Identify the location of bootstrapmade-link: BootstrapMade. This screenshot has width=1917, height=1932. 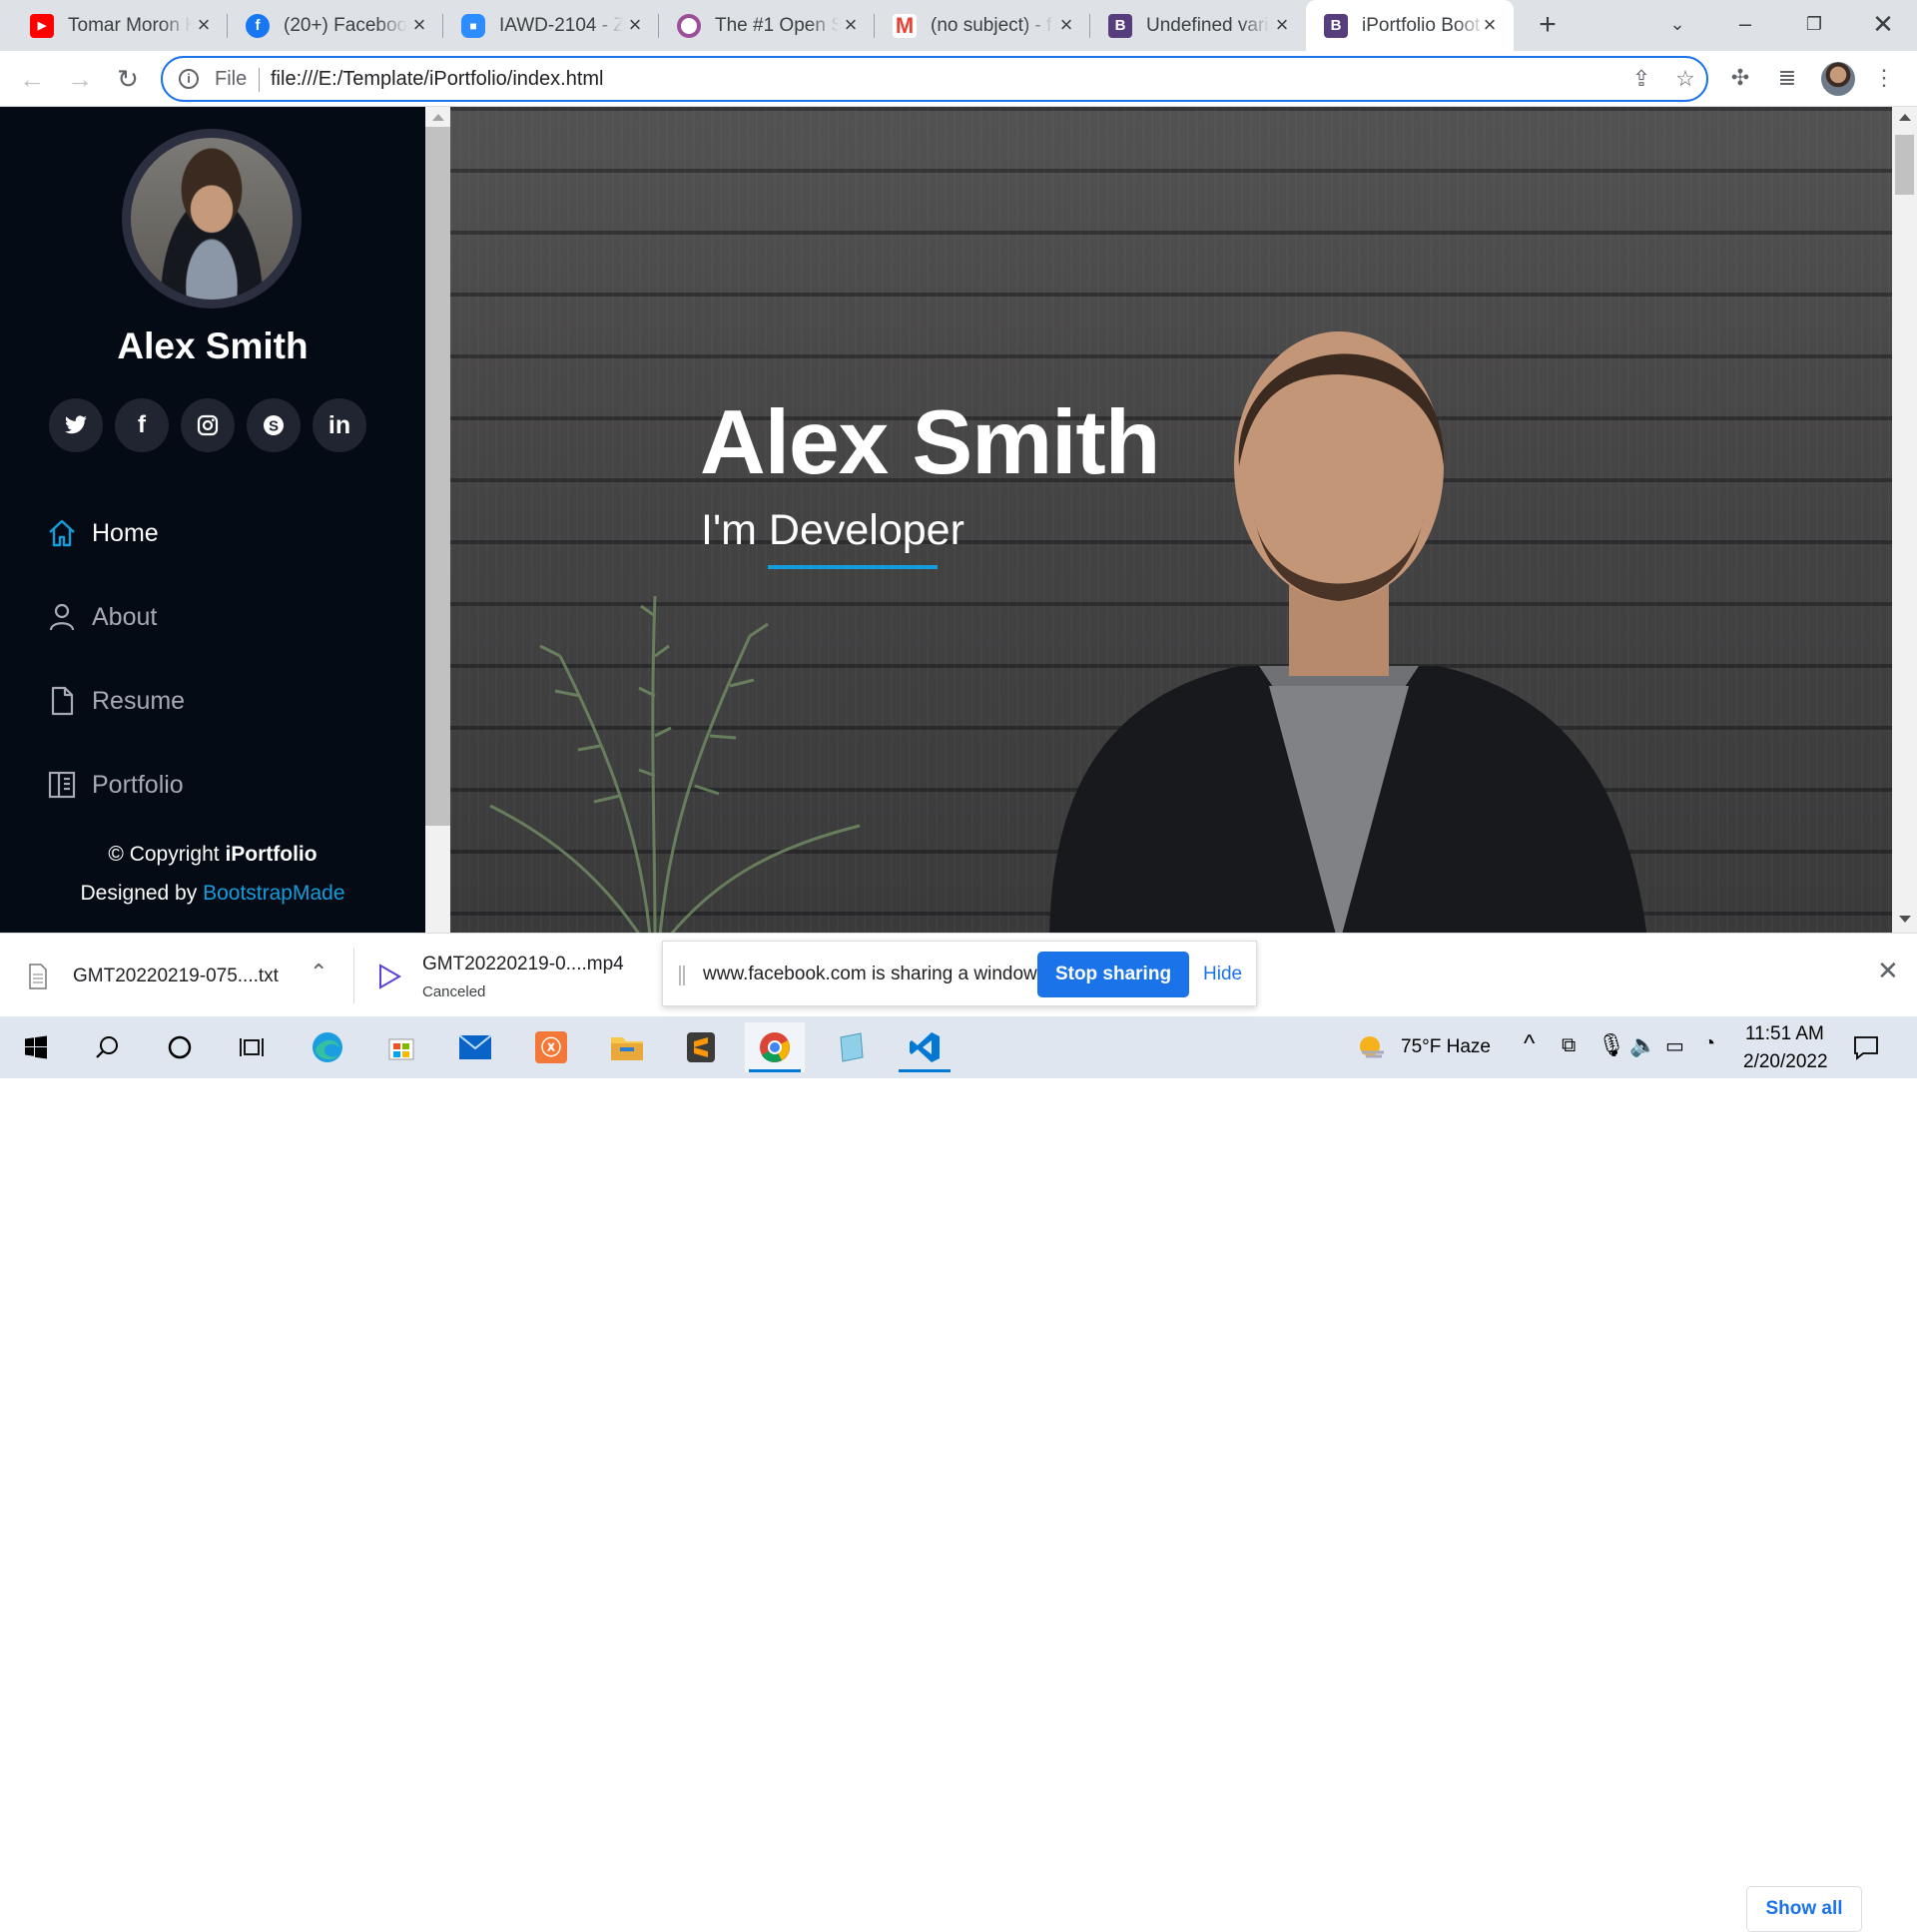
(273, 894).